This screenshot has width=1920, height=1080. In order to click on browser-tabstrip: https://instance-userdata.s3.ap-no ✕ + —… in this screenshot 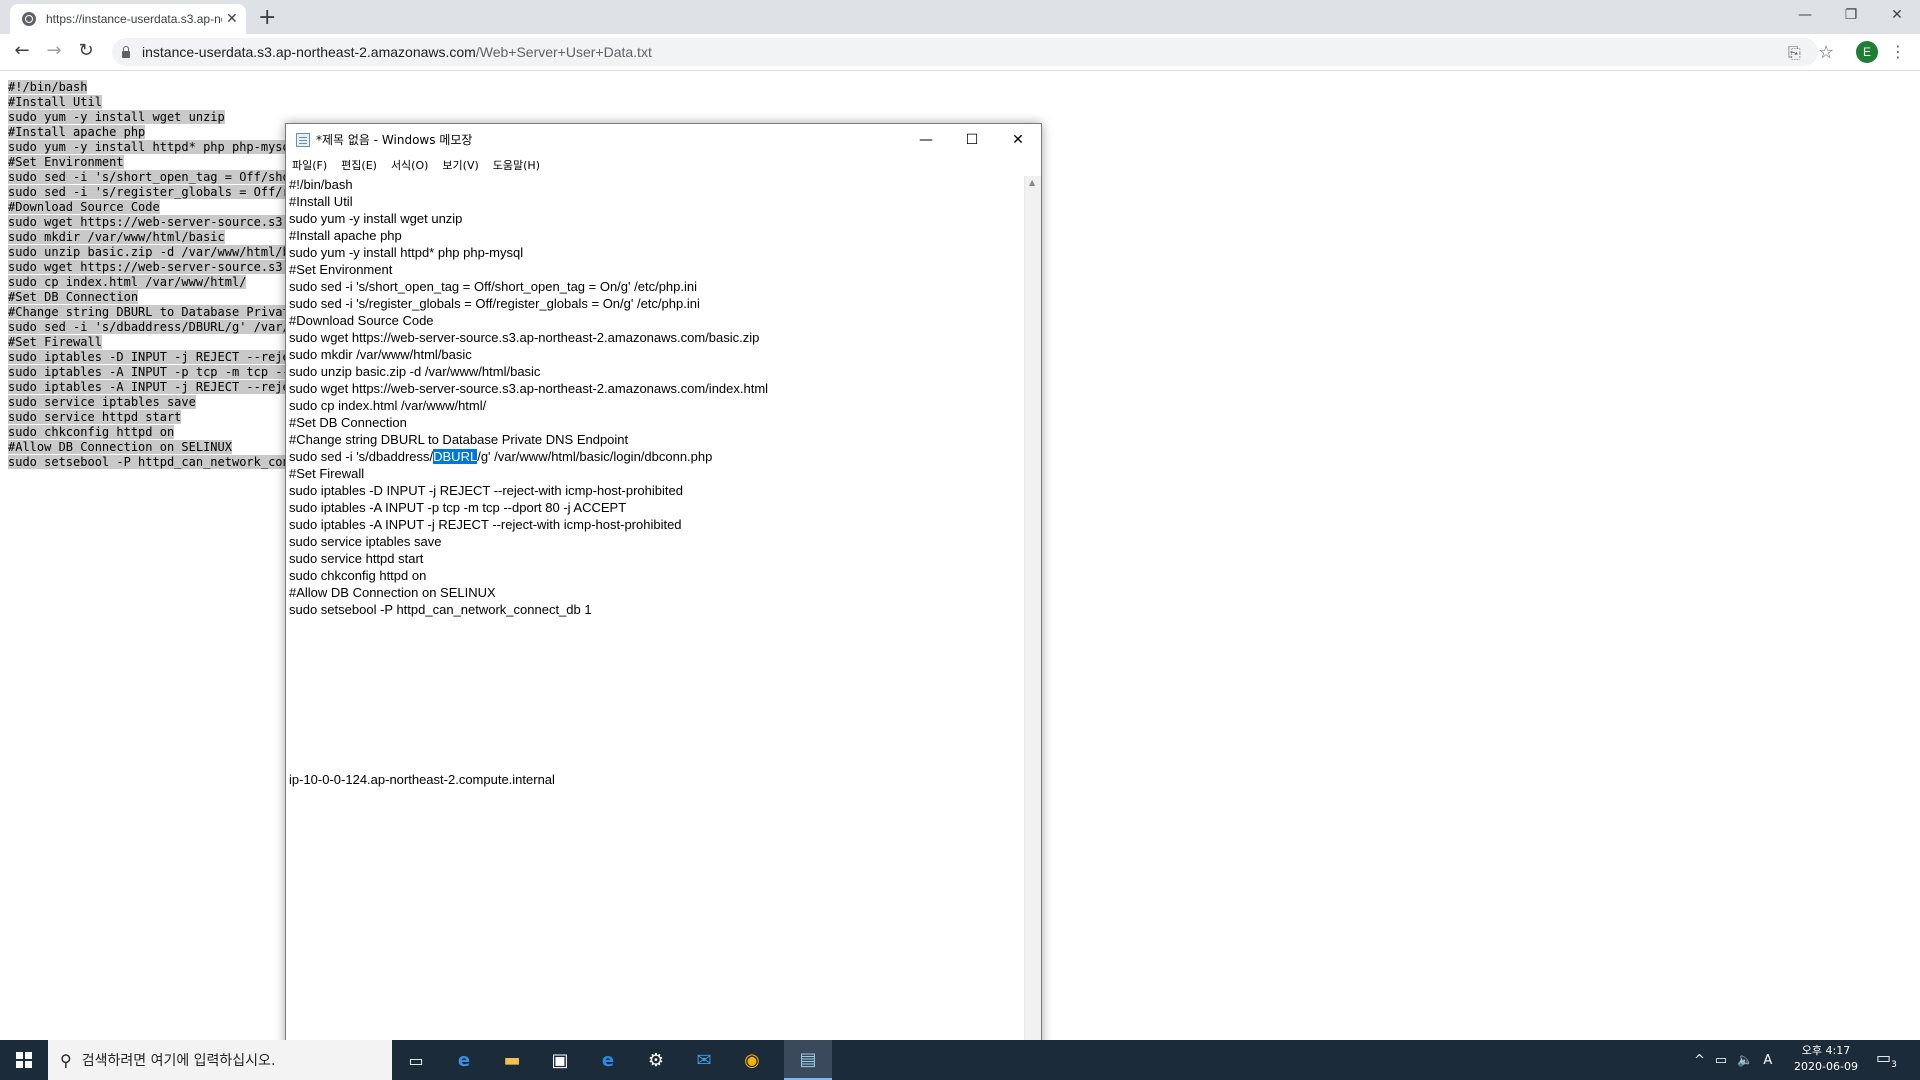, I will do `click(960, 17)`.